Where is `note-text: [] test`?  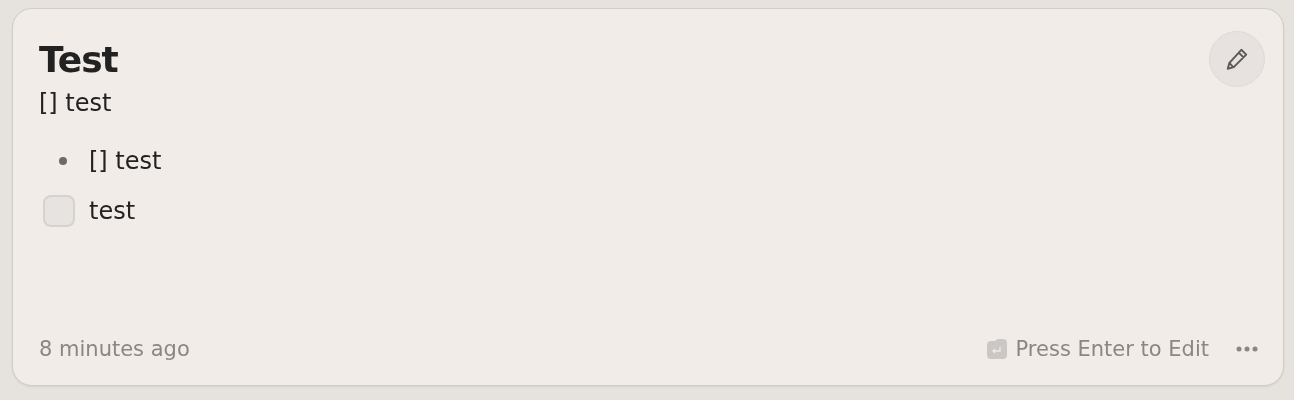 note-text: [] test is located at coordinates (76, 103).